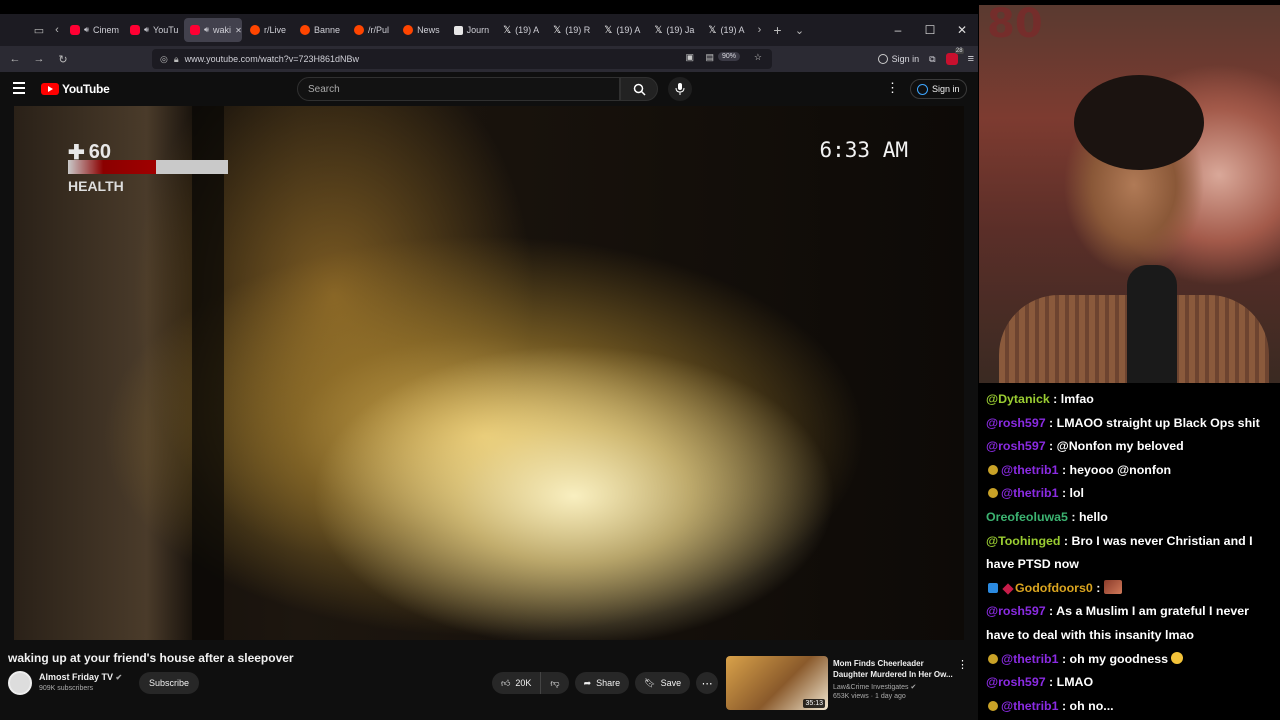  Describe the element at coordinates (759, 30) in the screenshot. I see `tab-scroll-right-icon: ›` at that location.